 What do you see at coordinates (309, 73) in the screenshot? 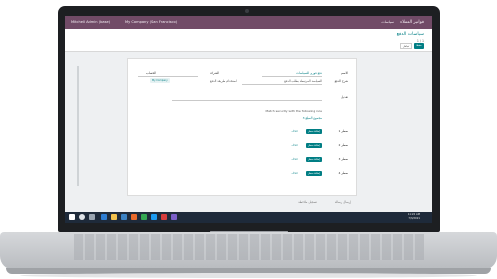
I see `name-field: دفع فوري للسياسات` at bounding box center [309, 73].